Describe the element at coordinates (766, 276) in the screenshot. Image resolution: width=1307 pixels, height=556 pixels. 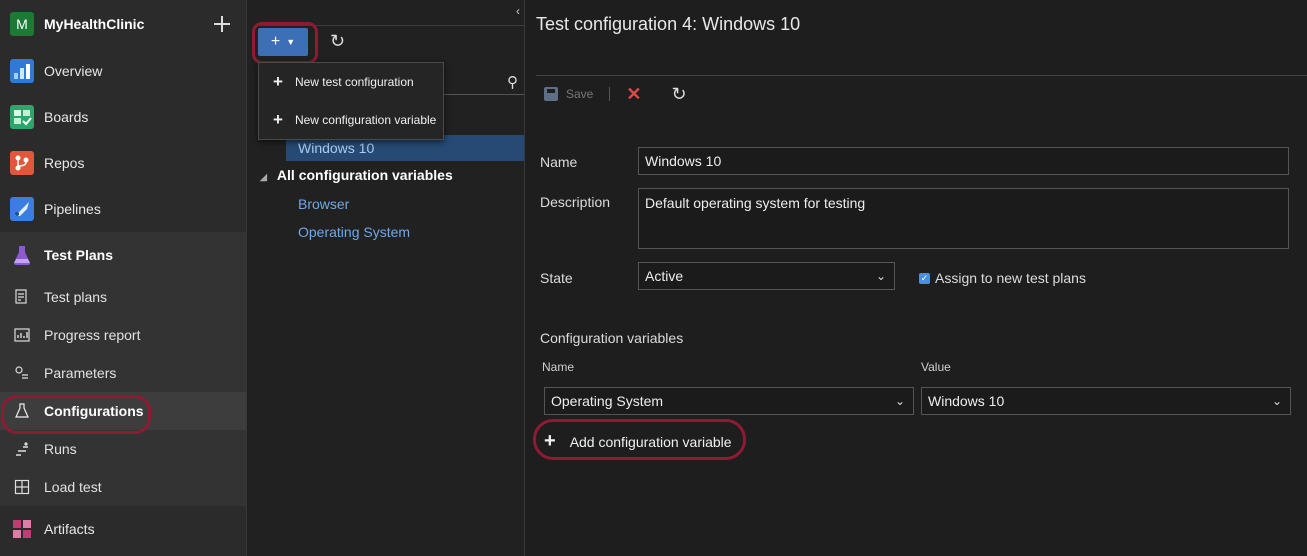
I see `state-select: Active ⌄` at that location.